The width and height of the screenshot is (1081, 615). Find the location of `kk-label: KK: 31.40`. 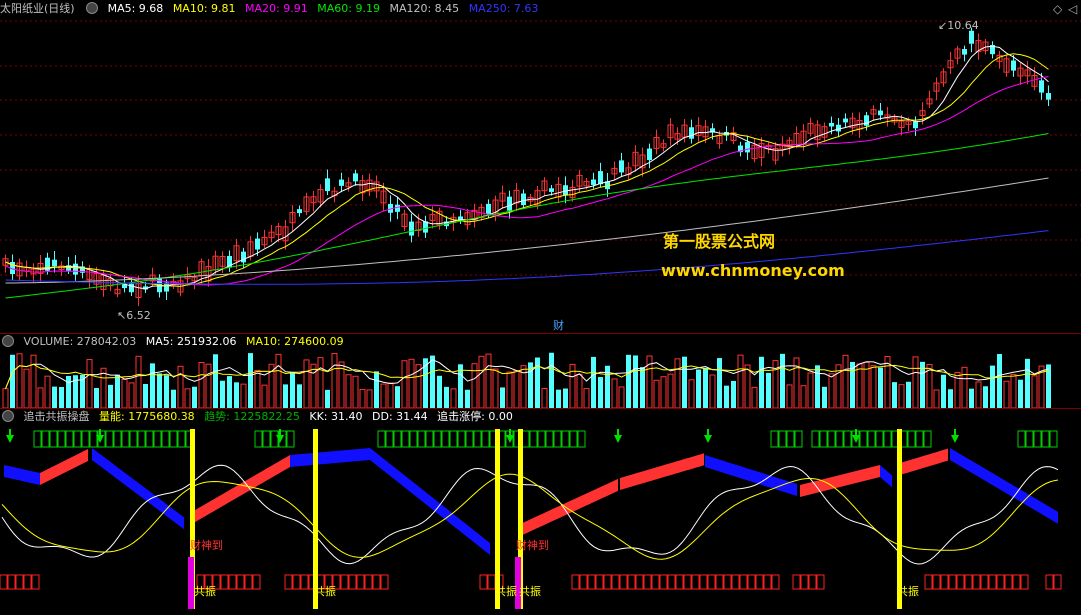

kk-label: KK: 31.40 is located at coordinates (336, 416).